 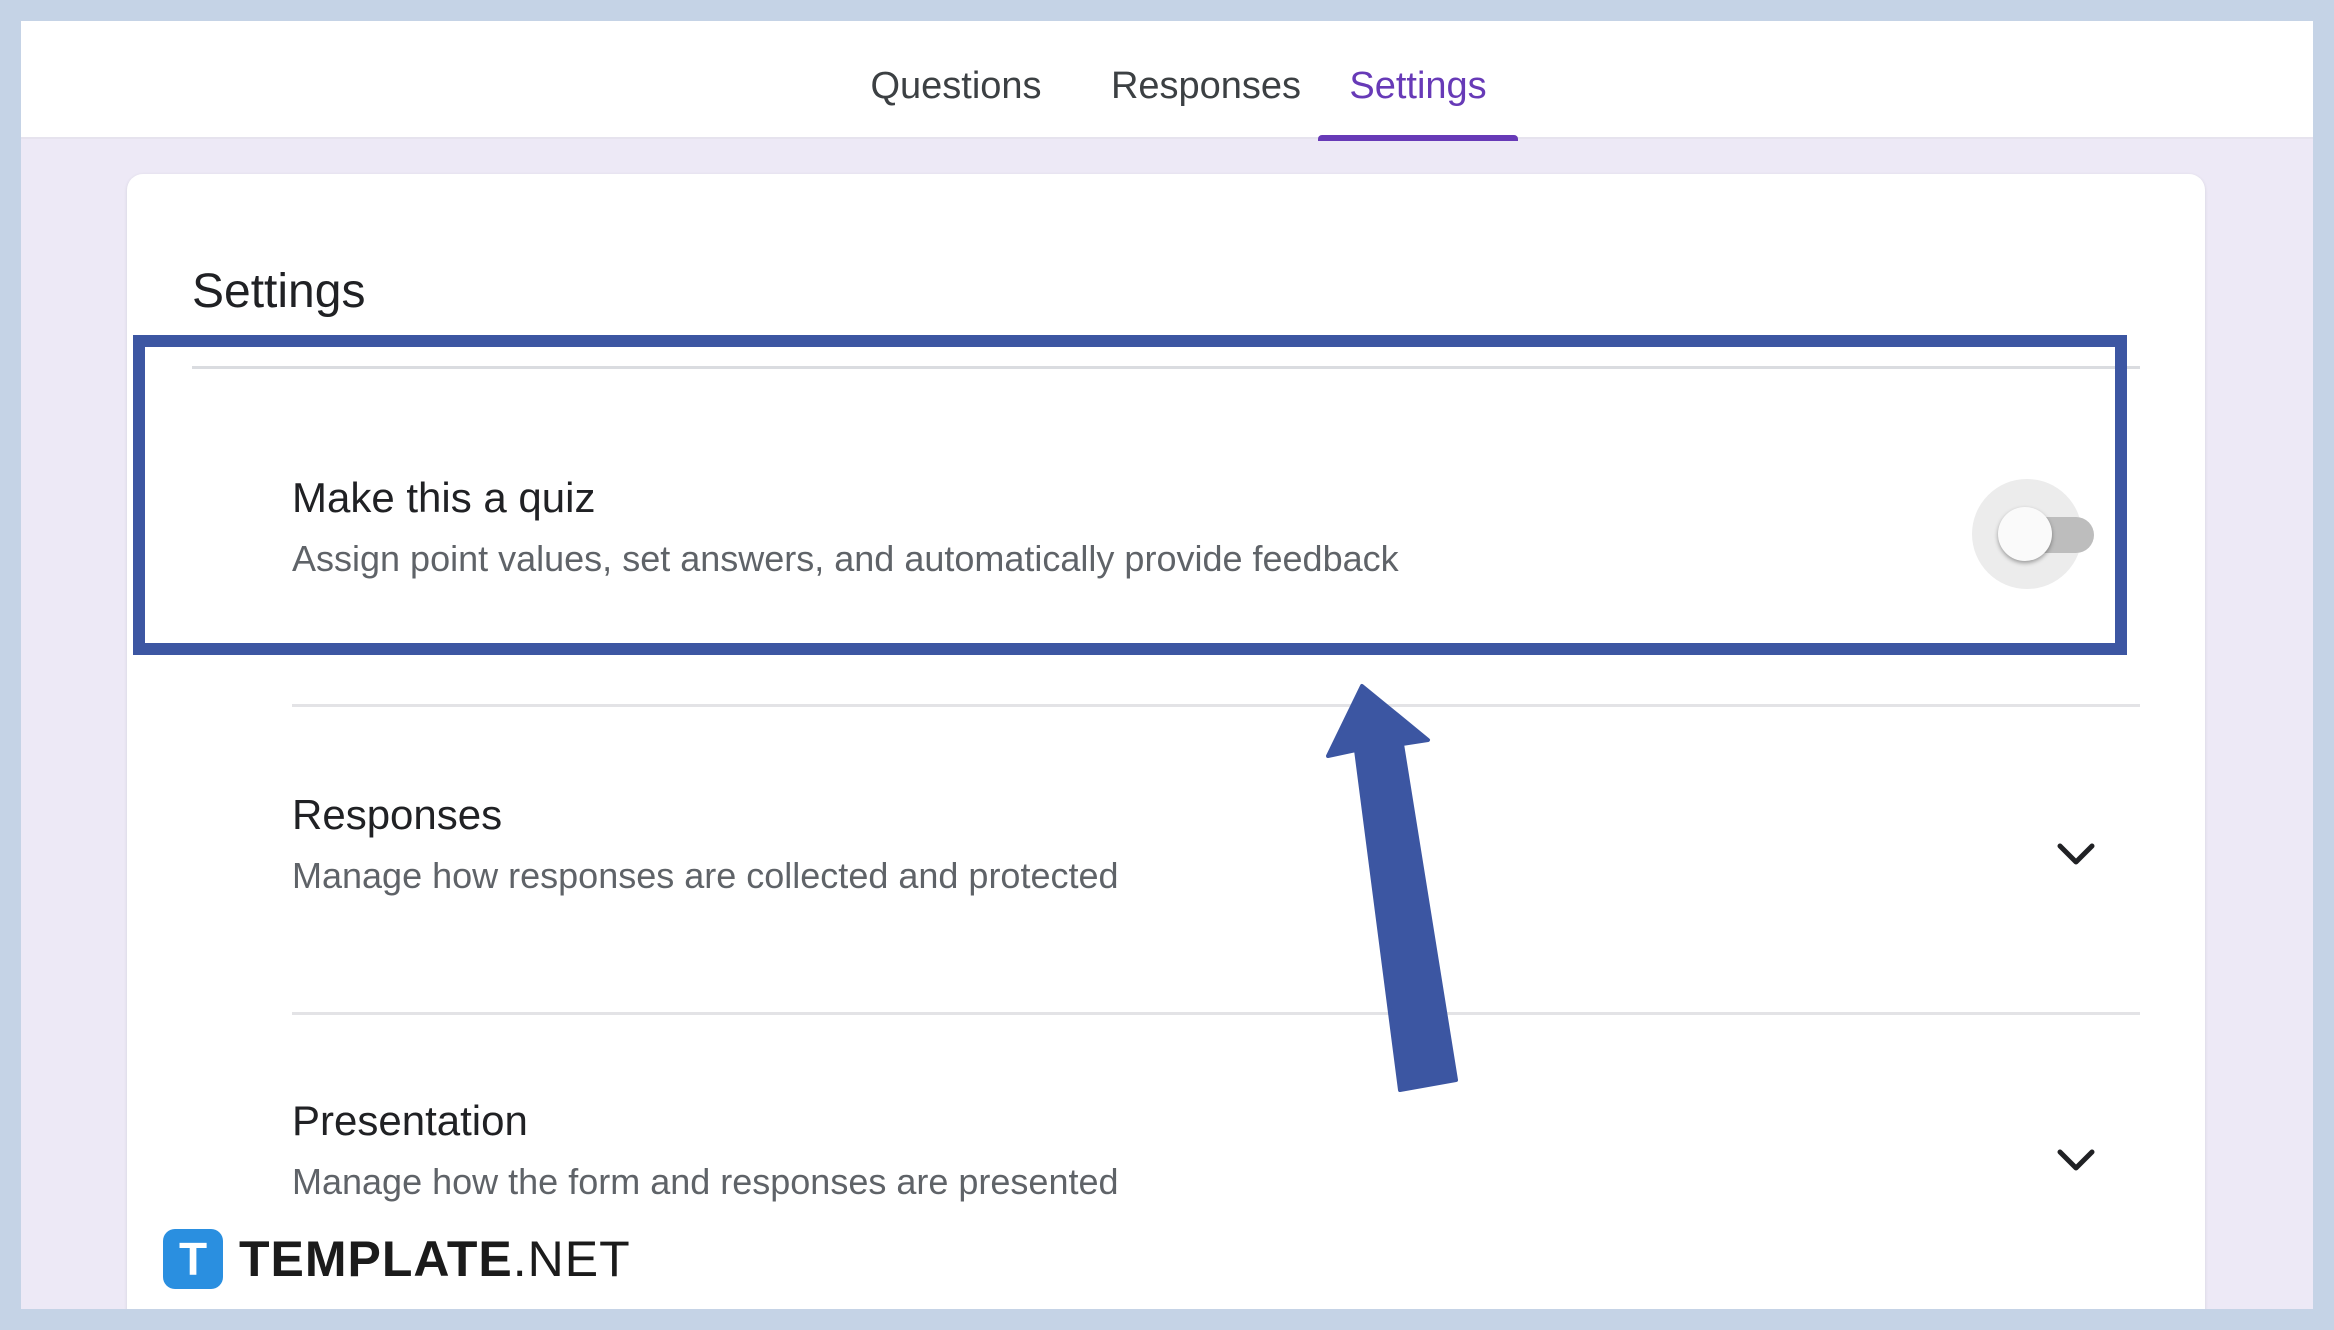 I want to click on template-net-watermark: T TEMPLATE.NET, so click(x=397, y=1259).